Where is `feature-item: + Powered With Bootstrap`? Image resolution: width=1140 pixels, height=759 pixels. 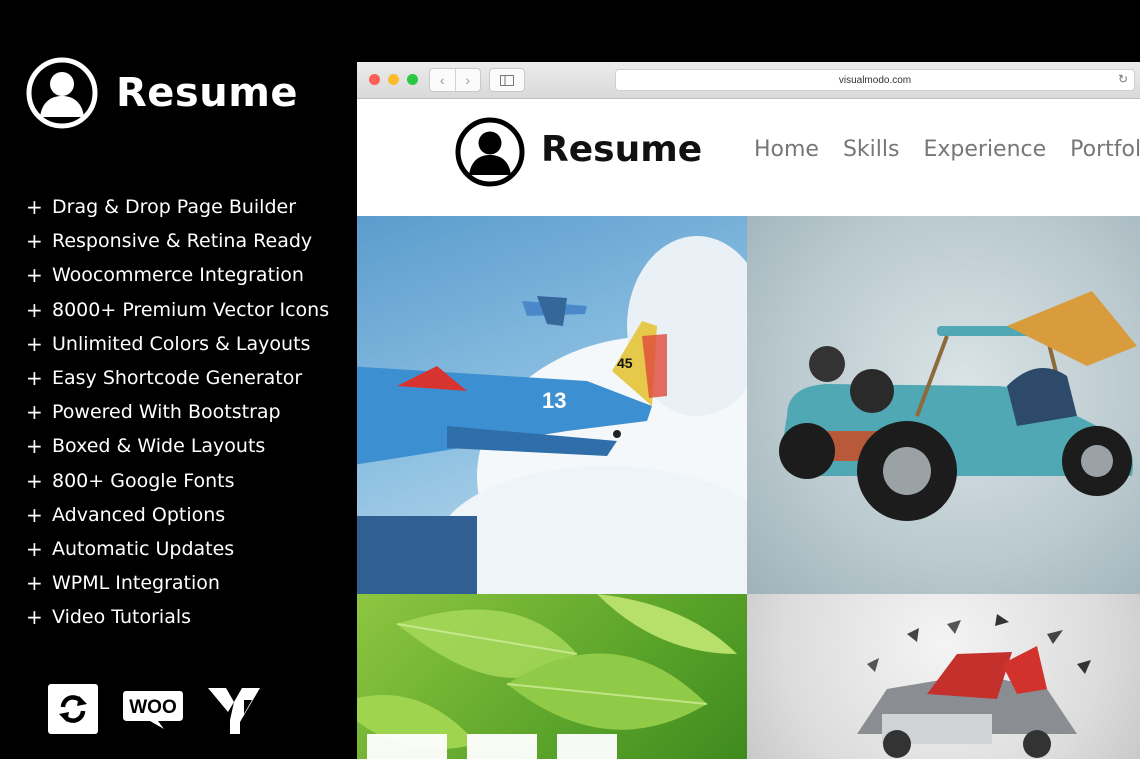 feature-item: + Powered With Bootstrap is located at coordinates (153, 412).